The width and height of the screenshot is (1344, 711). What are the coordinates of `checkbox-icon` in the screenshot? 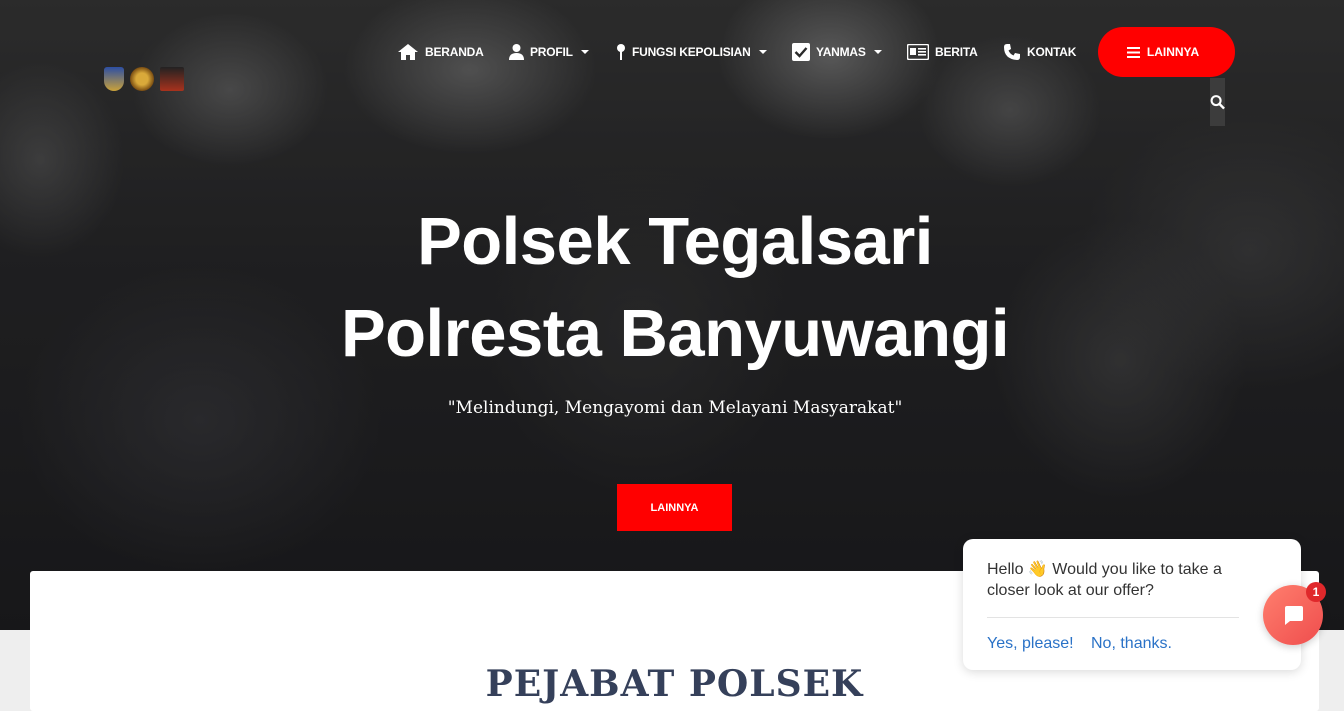 It's located at (801, 52).